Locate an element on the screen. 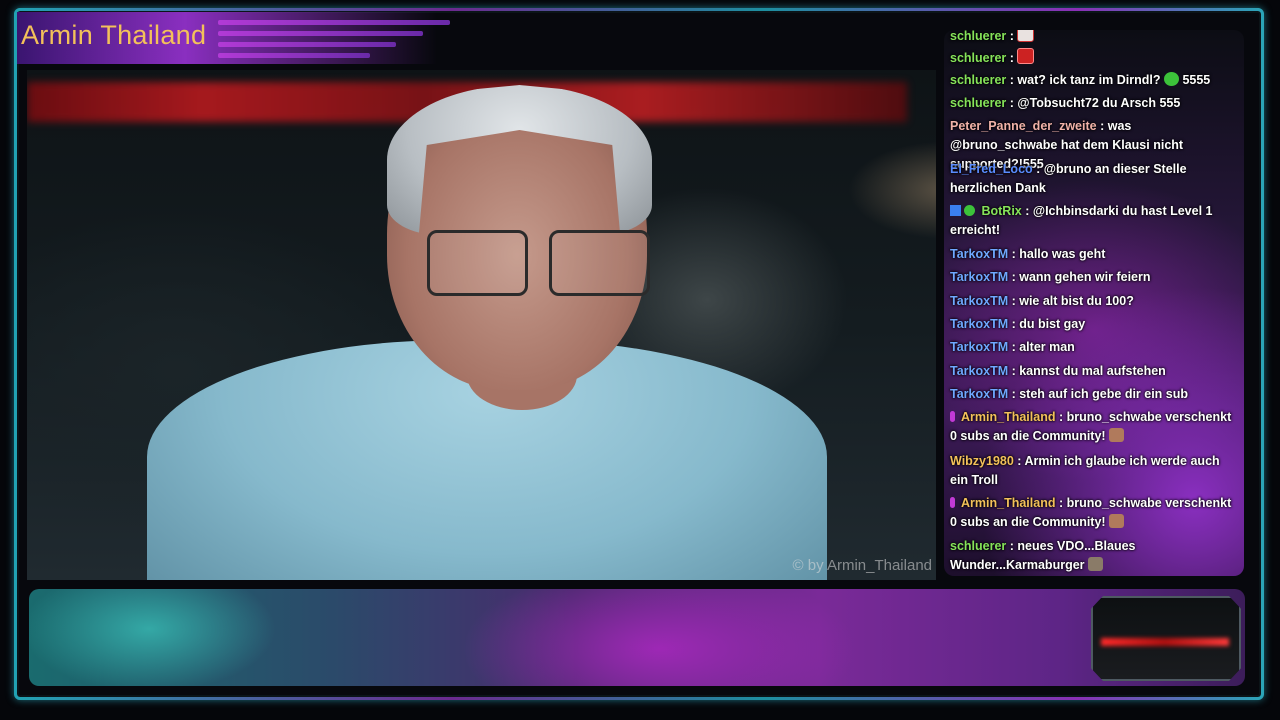 The width and height of the screenshot is (1280, 720). chat-username: El_Fred_Loco is located at coordinates (991, 169).